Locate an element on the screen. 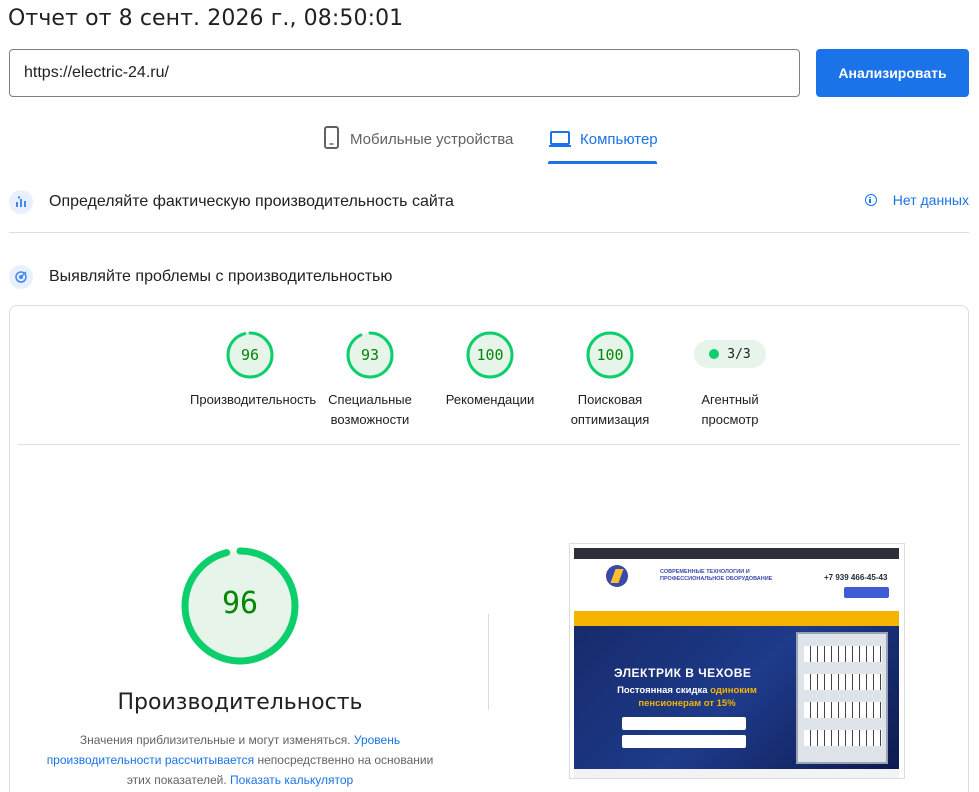  report-title: Отчет от 8 сент. 2026 г., 08:50:01 is located at coordinates (206, 18).